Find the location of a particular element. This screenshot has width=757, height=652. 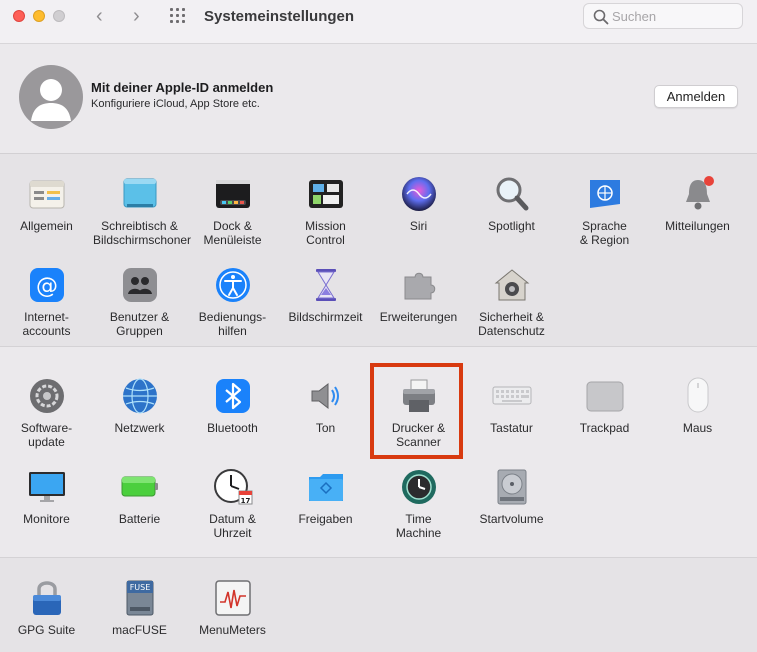

security-icon is located at coordinates (511, 285).